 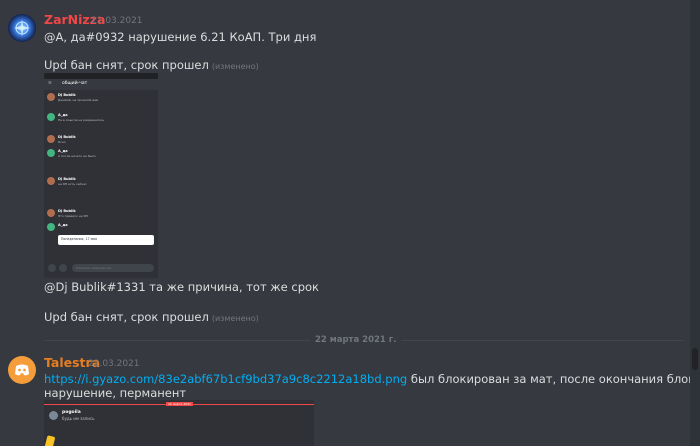 I want to click on add-icon, so click(x=52, y=268).